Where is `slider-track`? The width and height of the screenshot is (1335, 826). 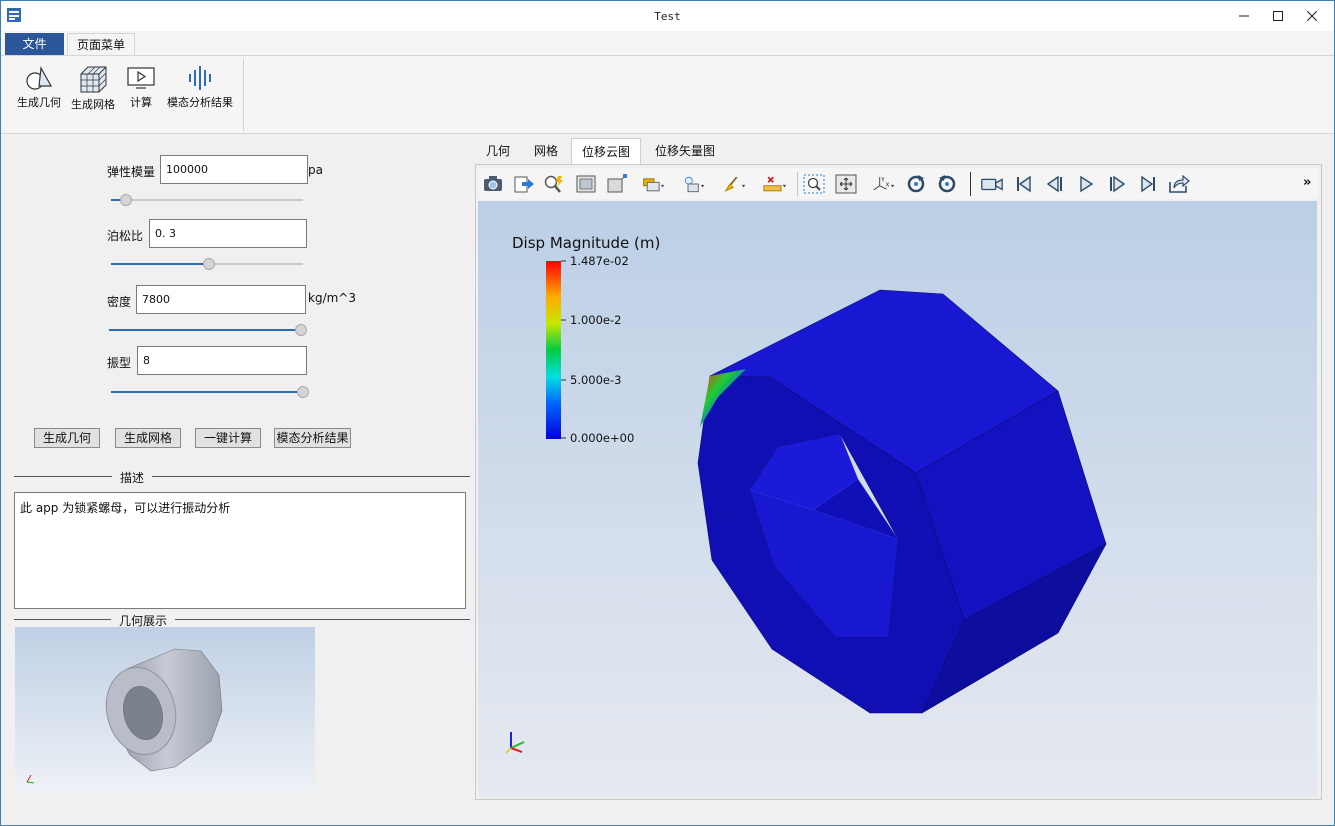
slider-track is located at coordinates (207, 200).